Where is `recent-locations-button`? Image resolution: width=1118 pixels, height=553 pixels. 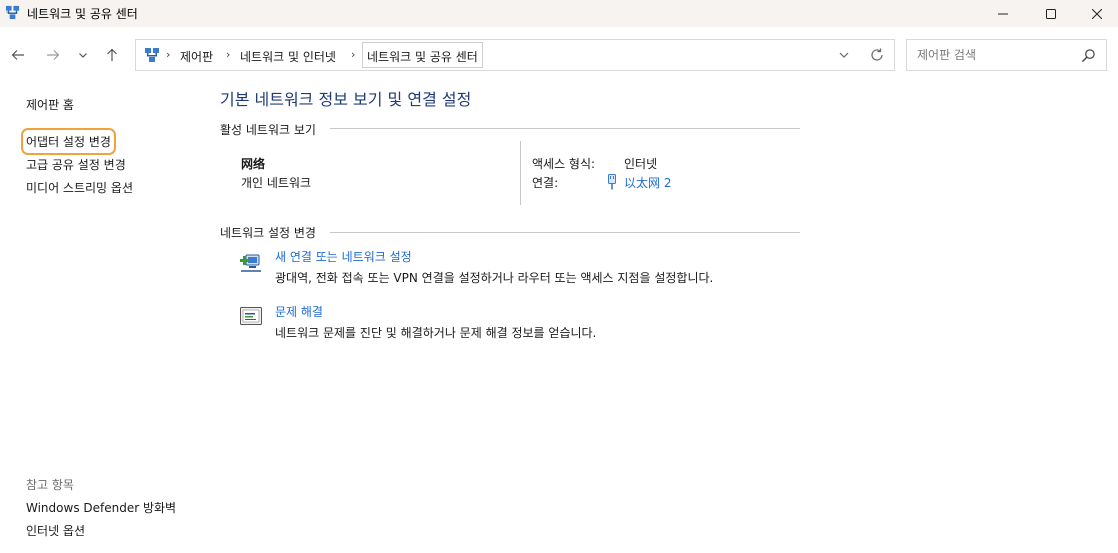 recent-locations-button is located at coordinates (83, 55).